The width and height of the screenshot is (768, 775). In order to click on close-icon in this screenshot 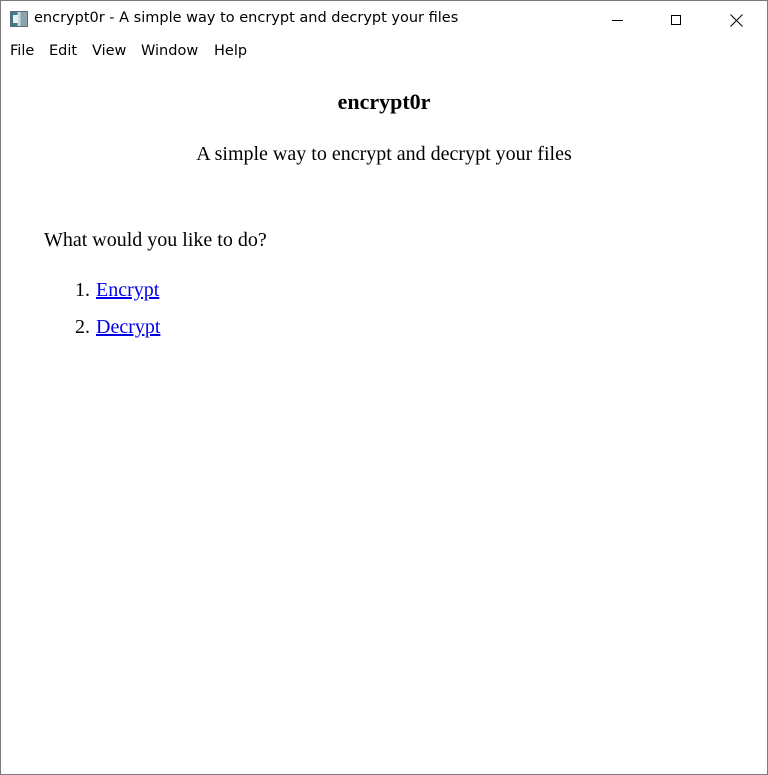, I will do `click(736, 20)`.